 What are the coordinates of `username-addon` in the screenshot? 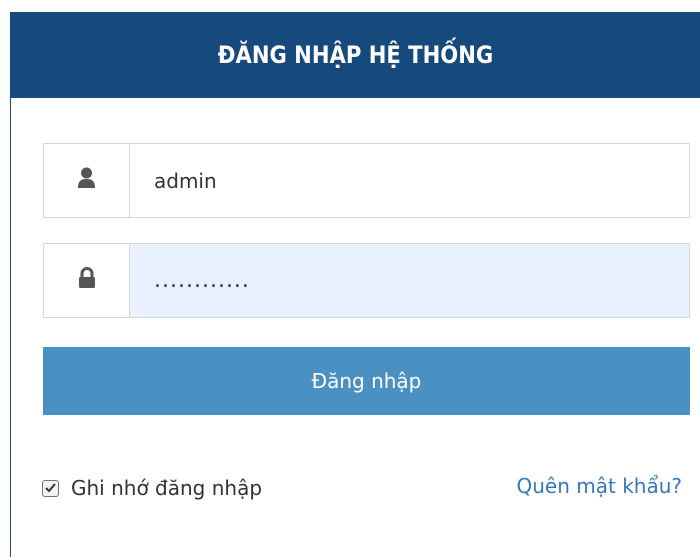 It's located at (87, 180).